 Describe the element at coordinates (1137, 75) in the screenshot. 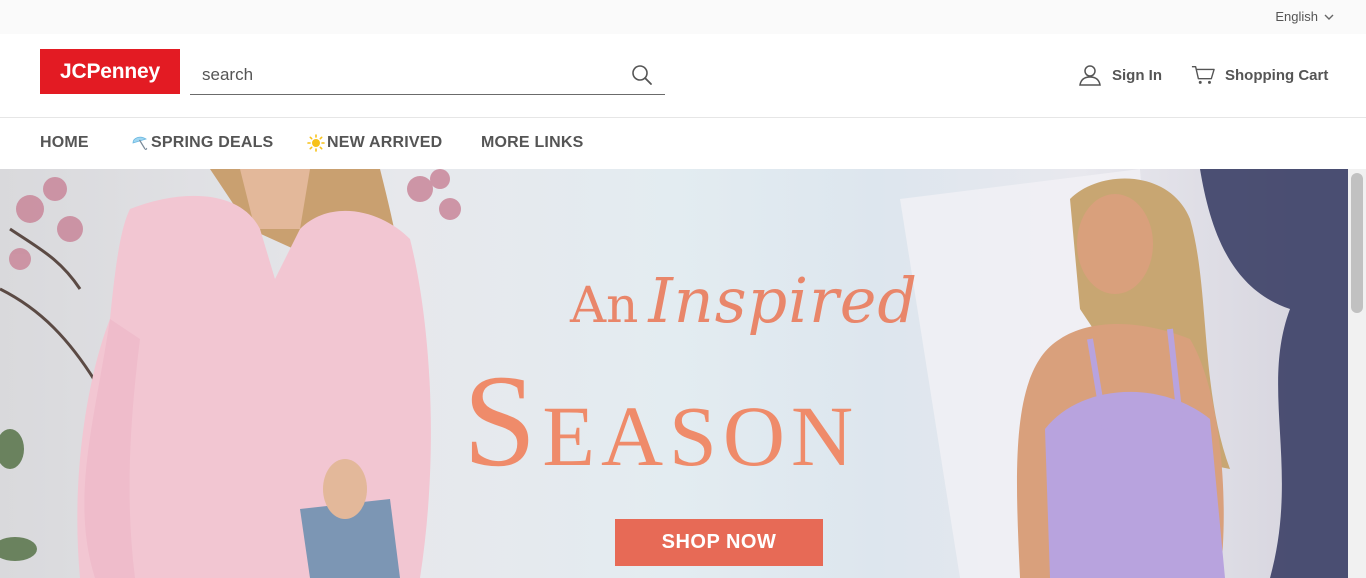

I see `sign-in-label: Sign In` at that location.